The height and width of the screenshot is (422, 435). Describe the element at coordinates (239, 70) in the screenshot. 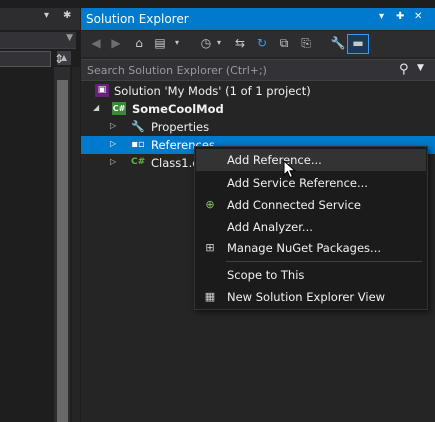

I see `search-input` at that location.